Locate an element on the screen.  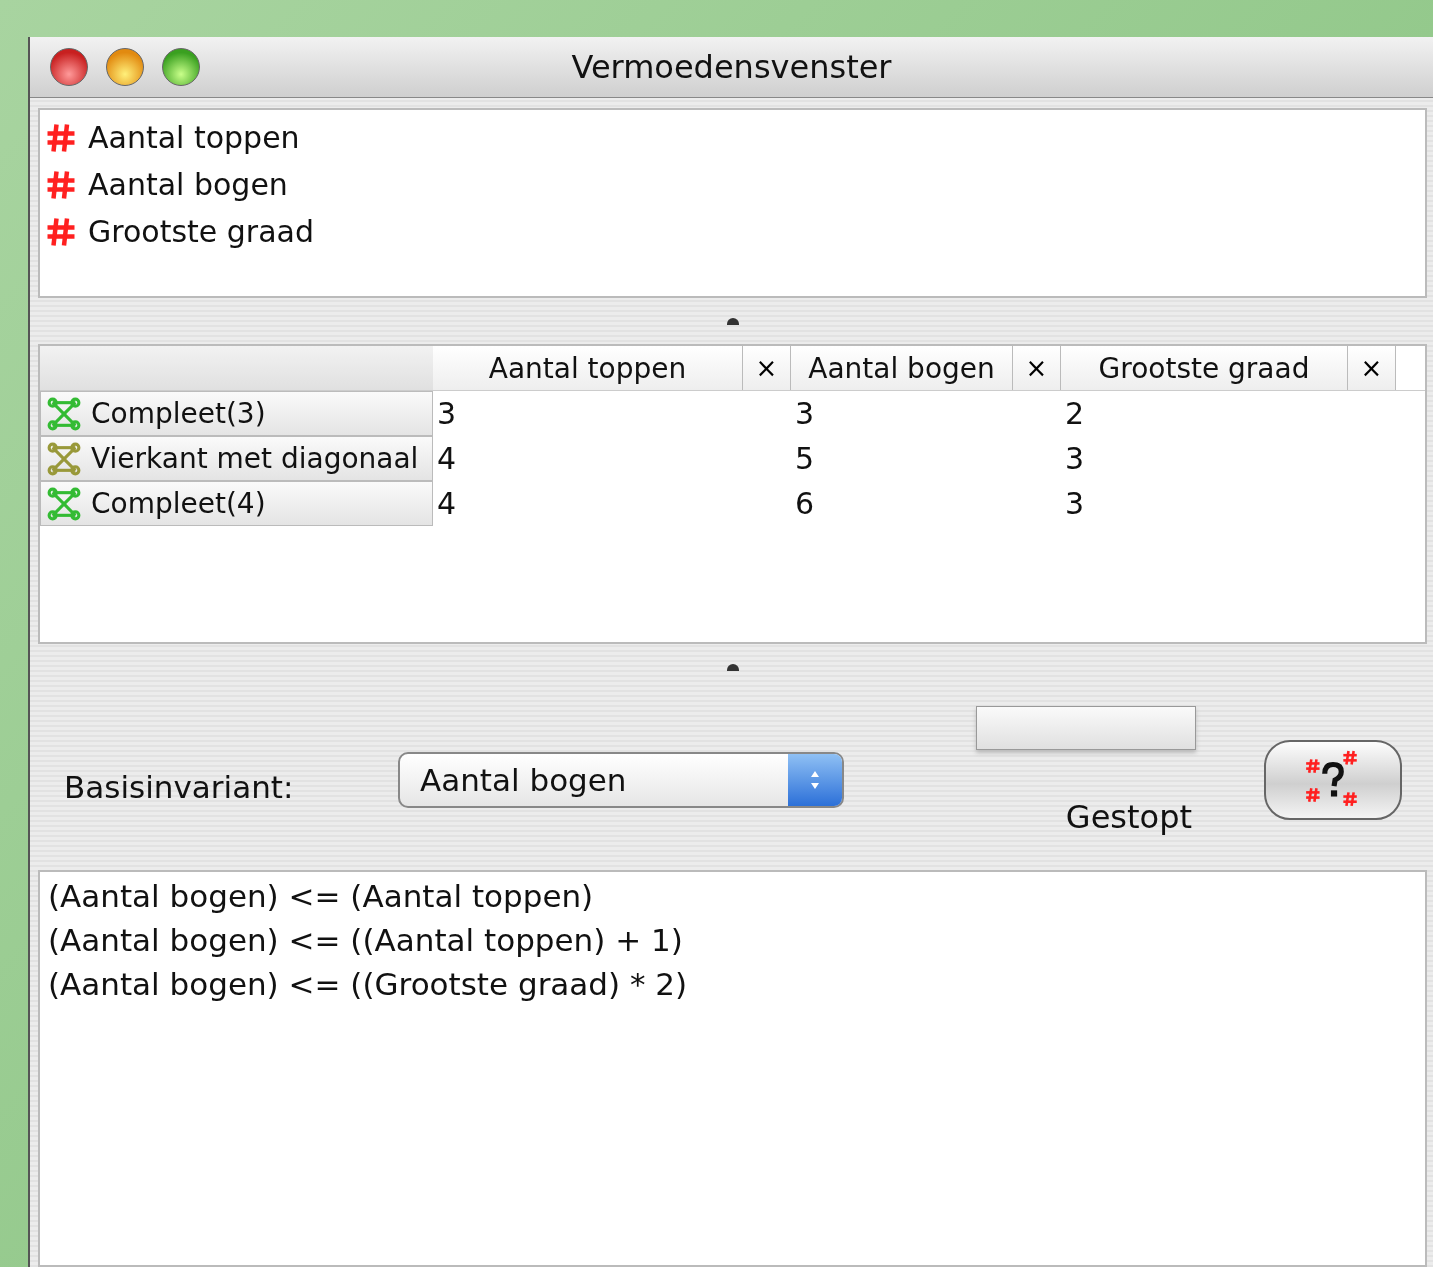
base-invariant-dropdown: Aantal bogen is located at coordinates (621, 780).